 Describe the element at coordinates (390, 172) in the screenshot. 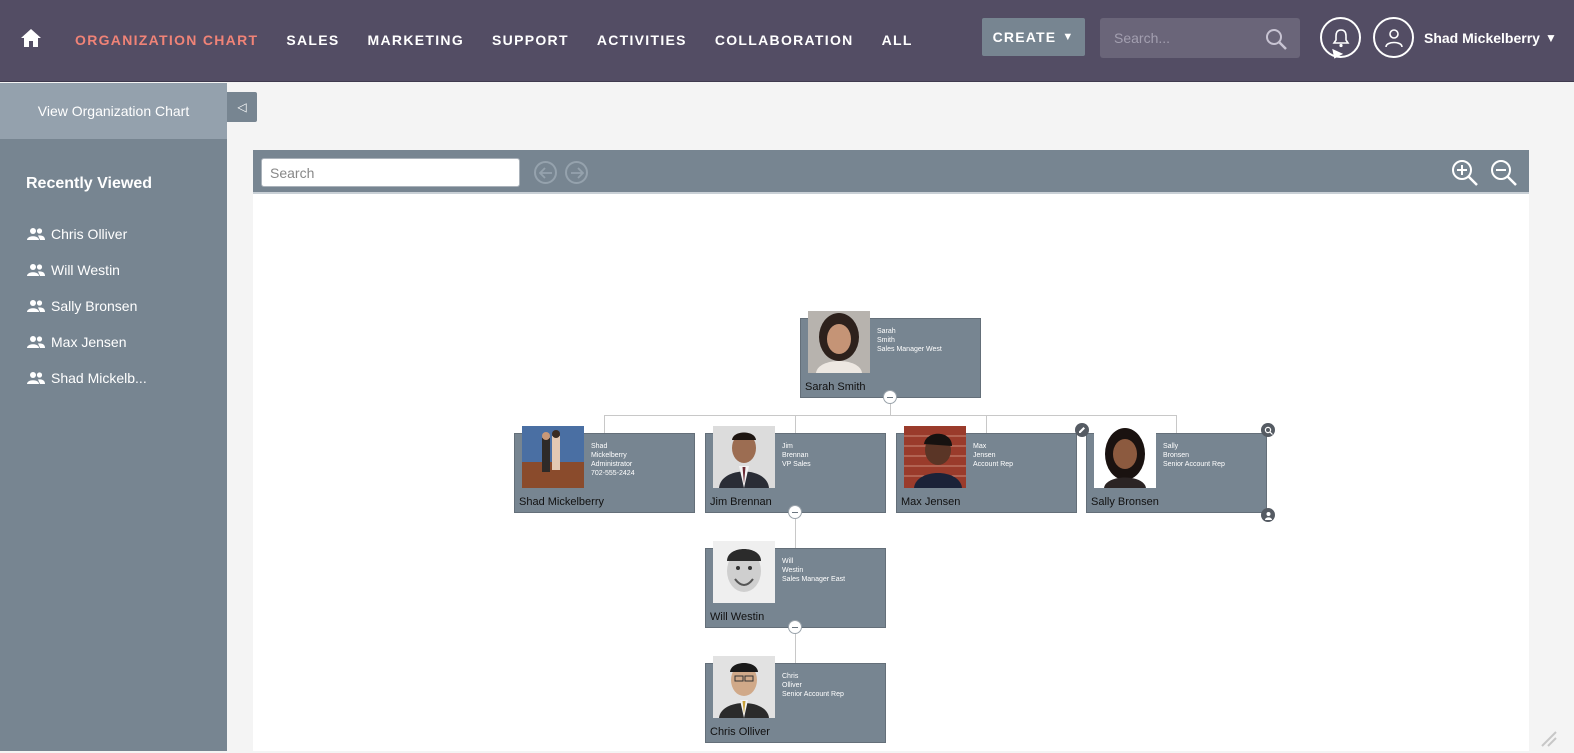

I see `org-chart-search-input` at that location.